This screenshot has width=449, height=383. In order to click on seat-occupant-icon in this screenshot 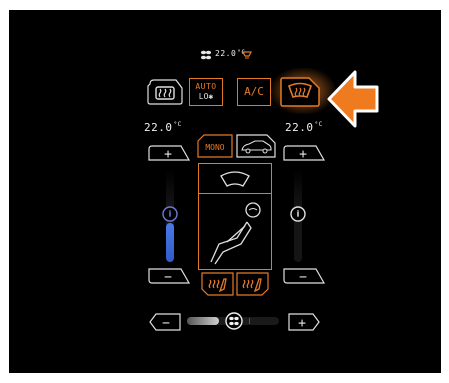, I will do `click(236, 232)`.